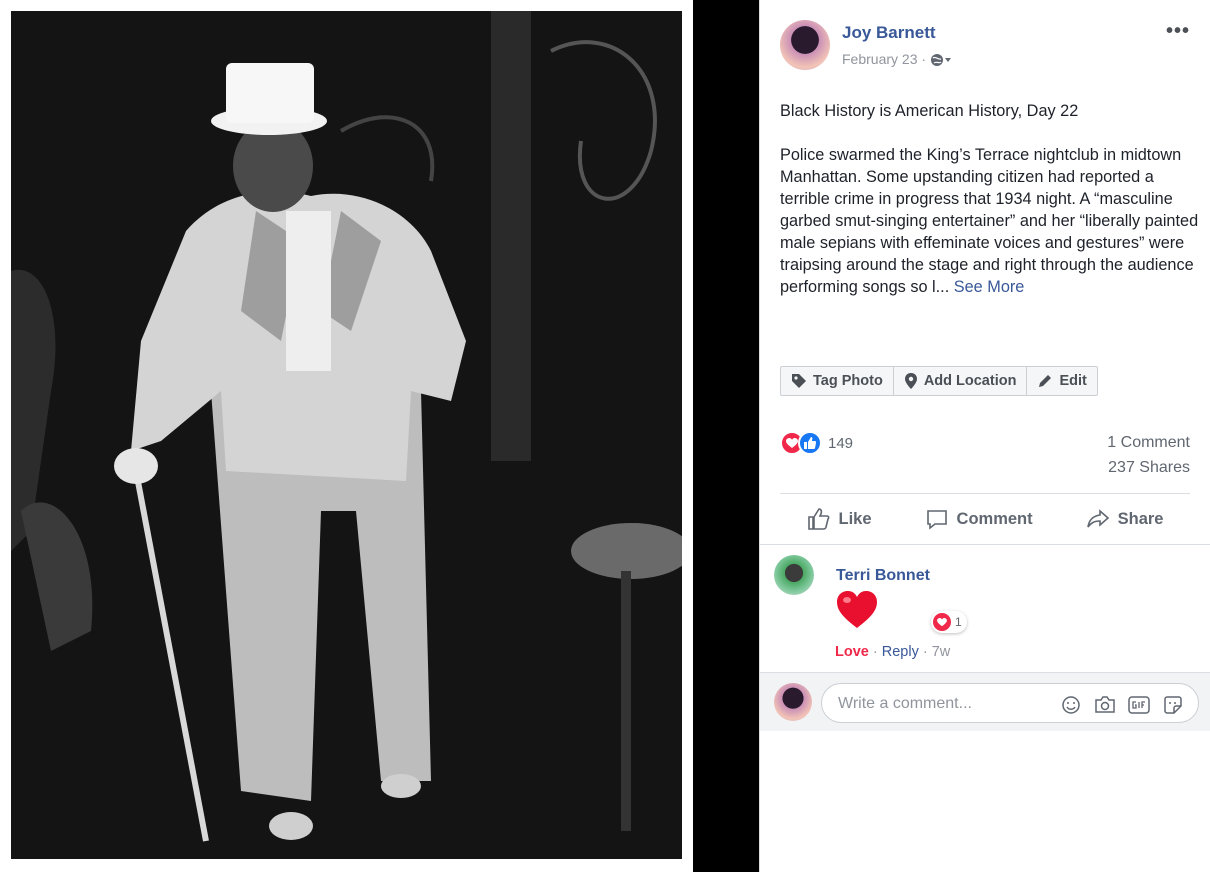  I want to click on comment-meta: Love · Reply · 7w, so click(892, 652).